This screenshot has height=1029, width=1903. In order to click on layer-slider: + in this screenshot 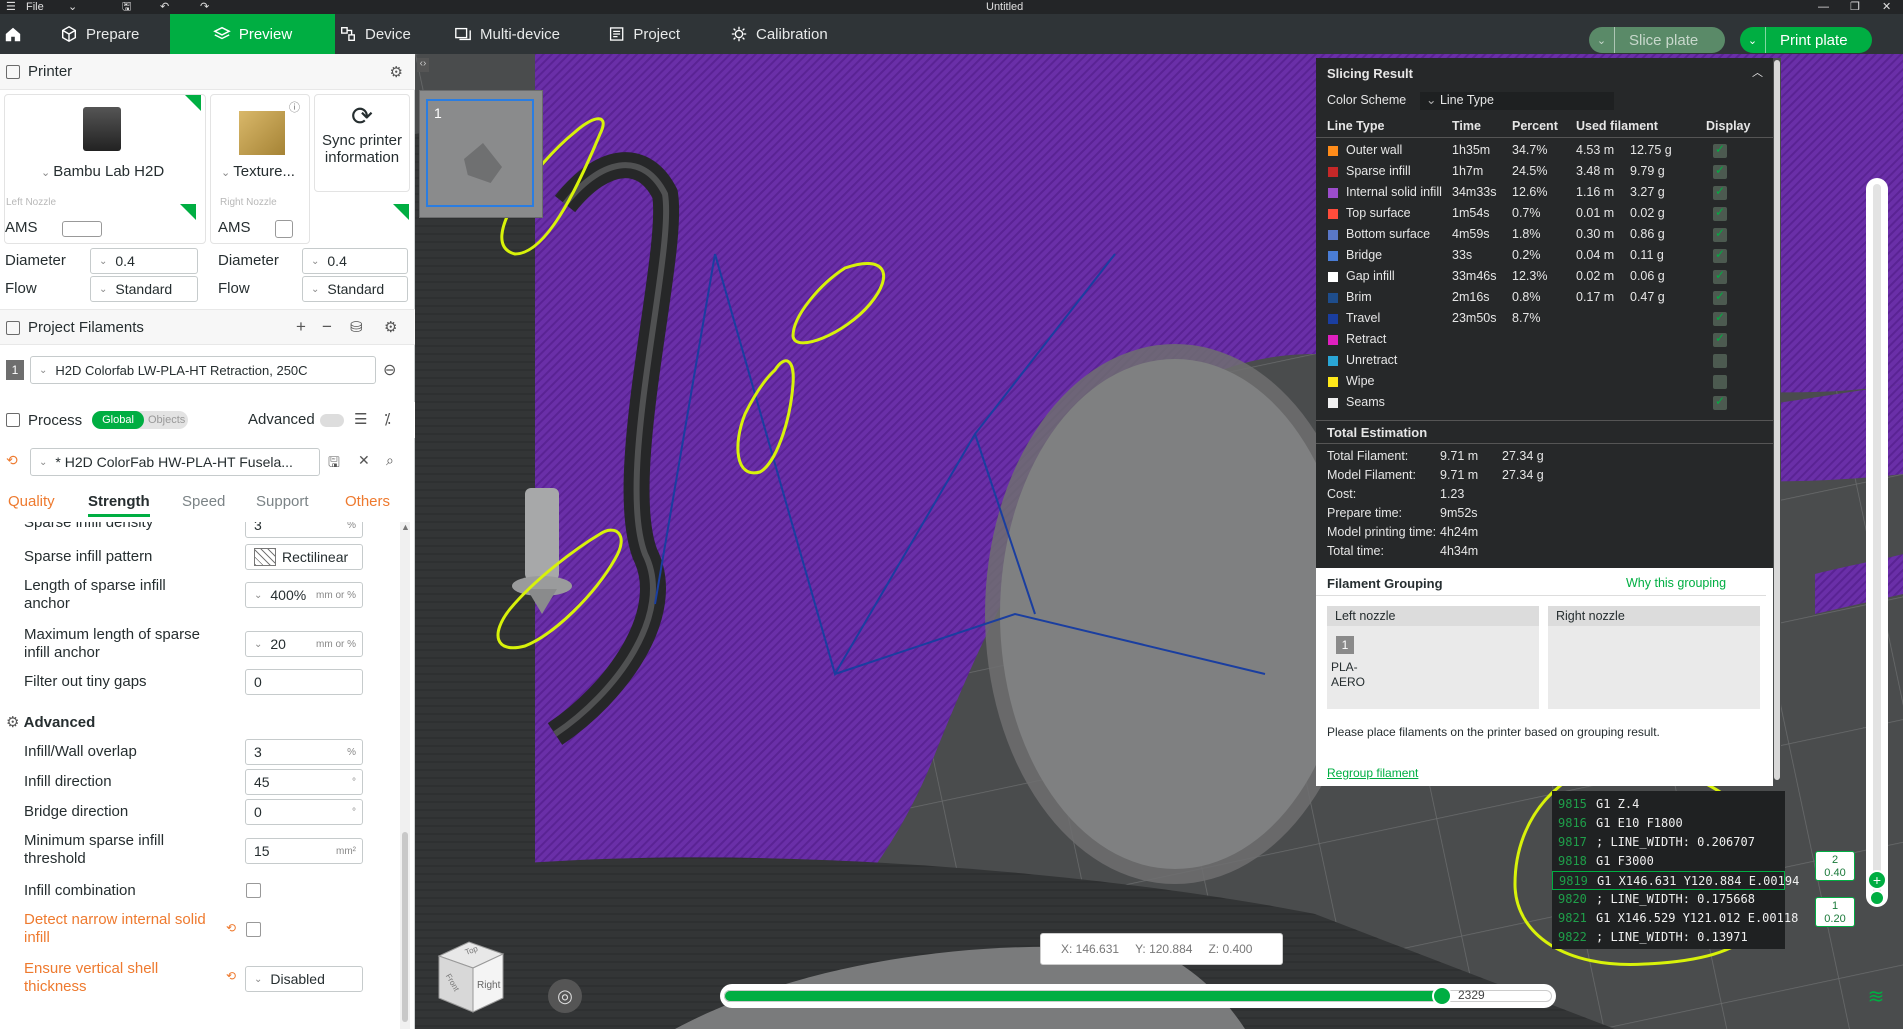, I will do `click(1877, 542)`.